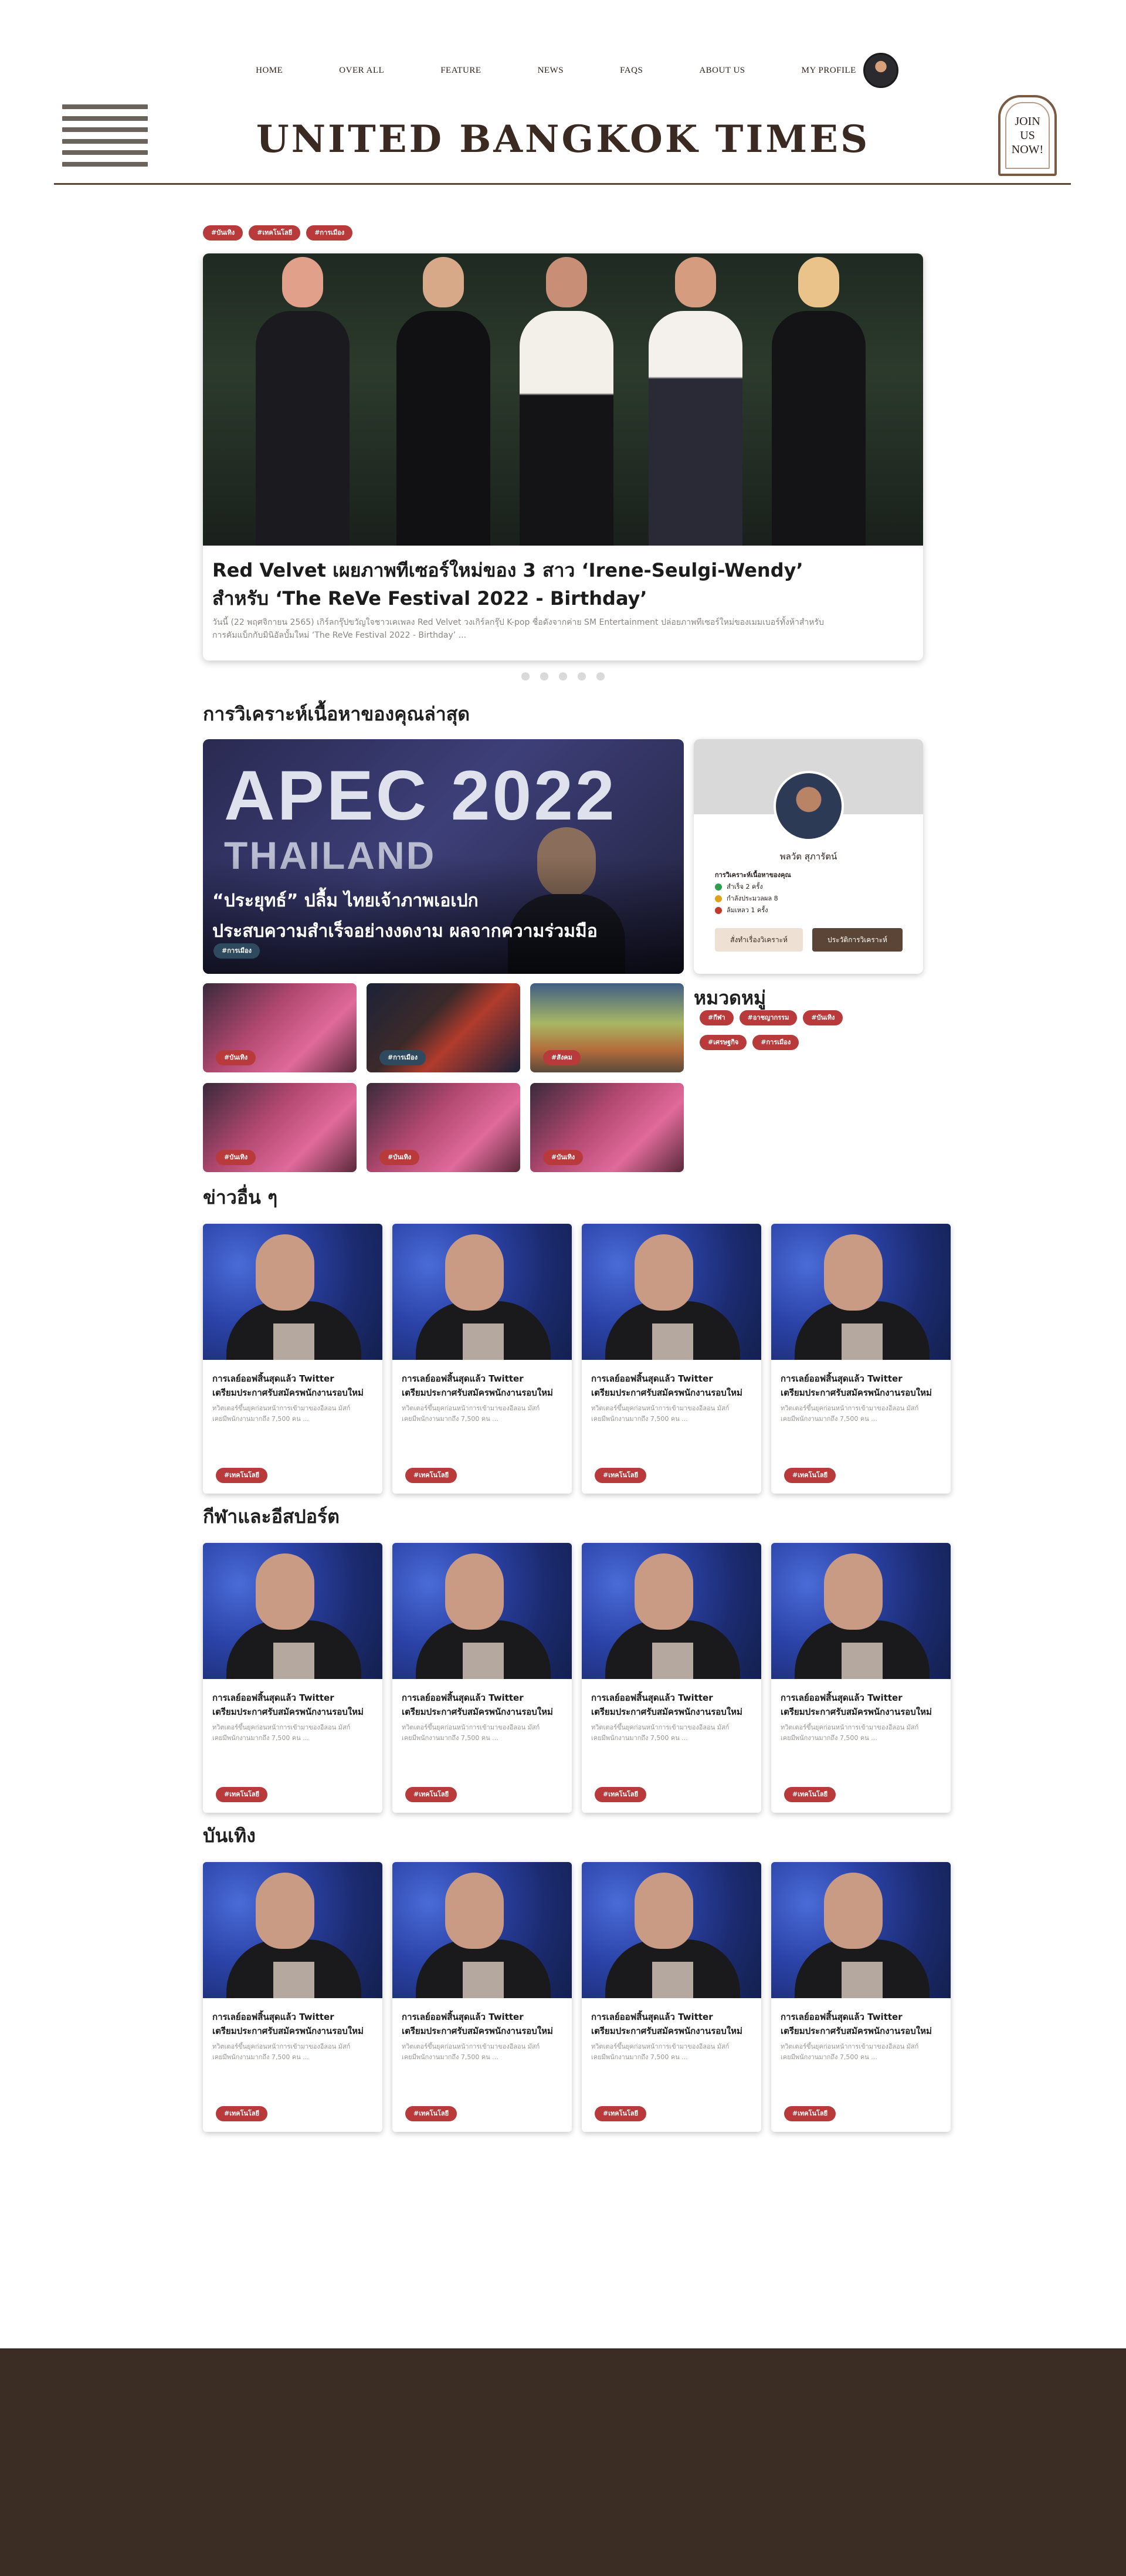  Describe the element at coordinates (759, 940) in the screenshot. I see `order-analysis-button: สั่งทำเรื่องวิเคราะห์` at that location.